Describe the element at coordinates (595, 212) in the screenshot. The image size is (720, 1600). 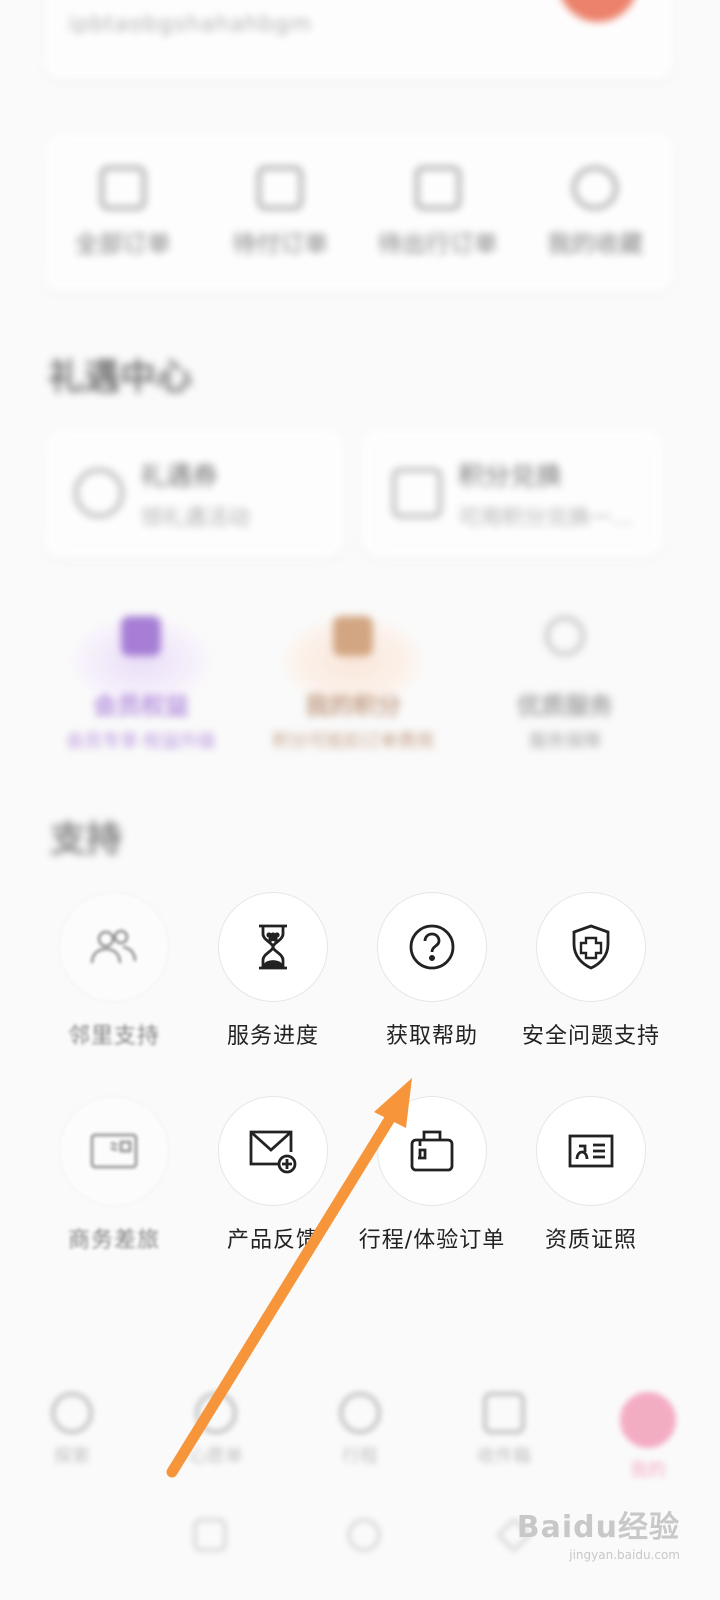
I see `order-favorites: 我的收藏` at that location.